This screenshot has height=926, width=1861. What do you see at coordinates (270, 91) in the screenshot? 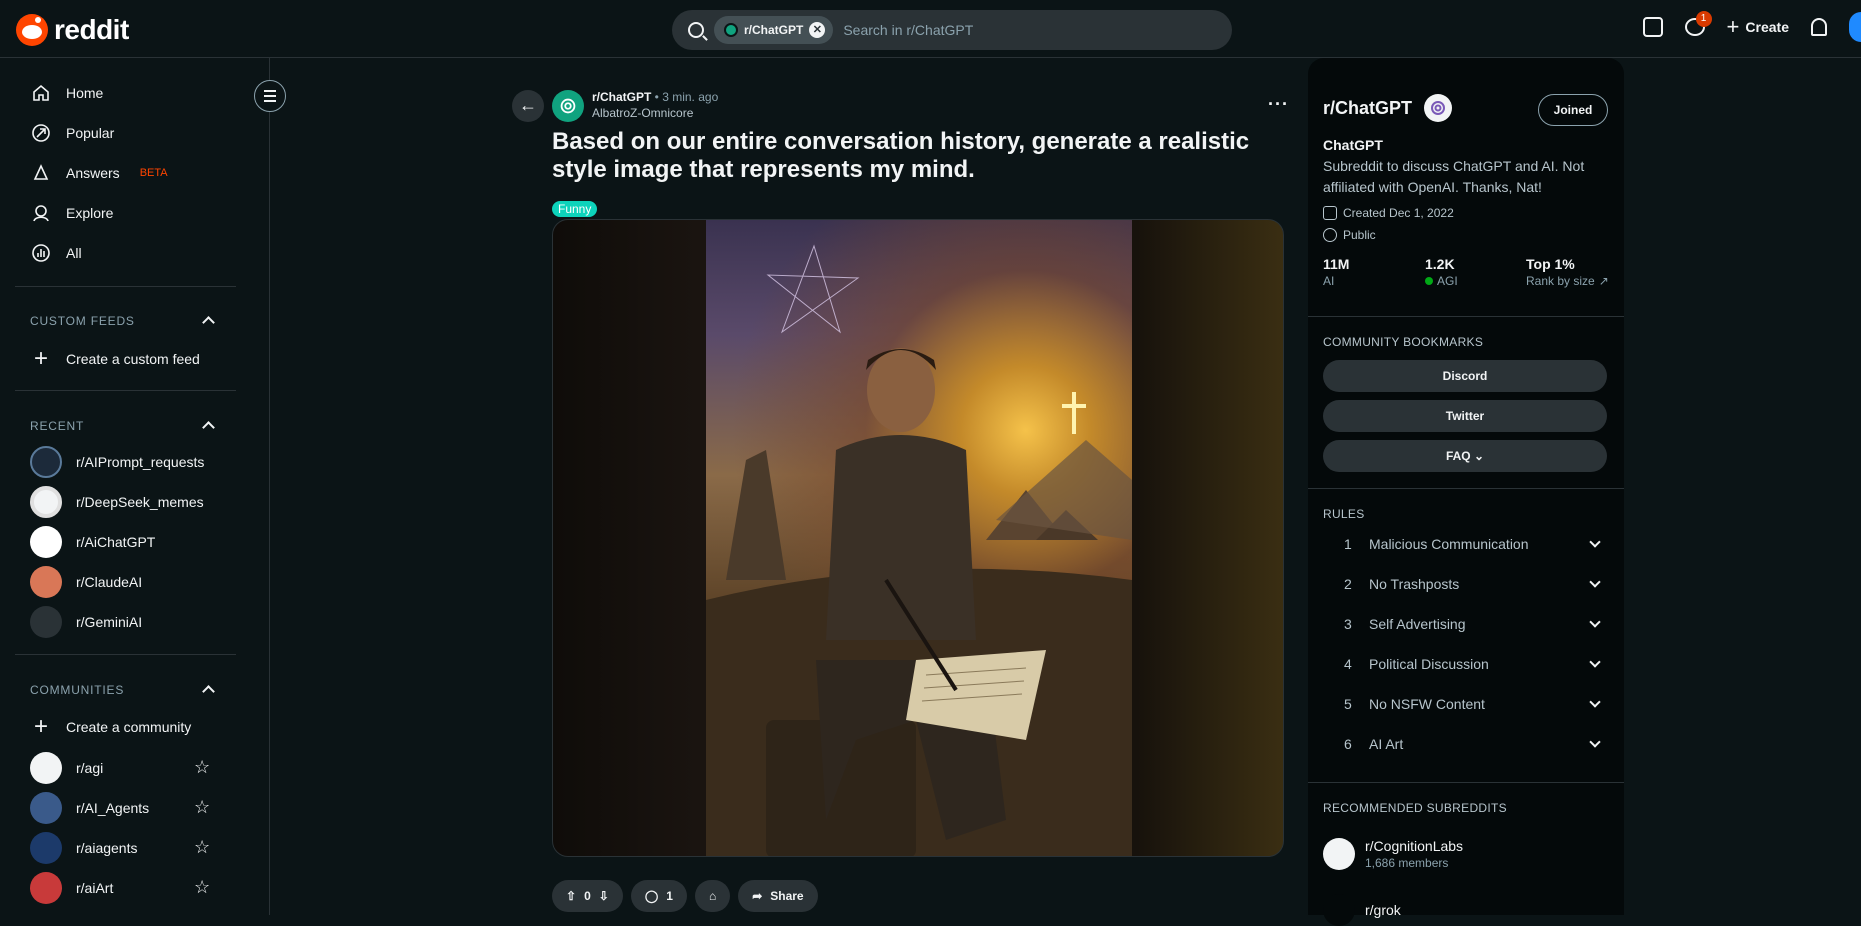
I see `menu-line` at bounding box center [270, 91].